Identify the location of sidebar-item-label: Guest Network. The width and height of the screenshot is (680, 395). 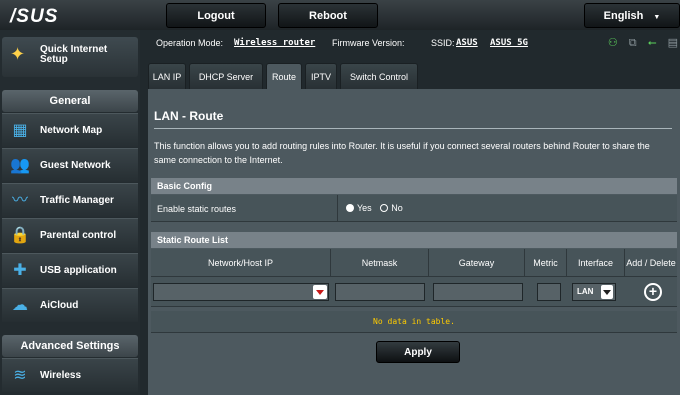
(75, 165).